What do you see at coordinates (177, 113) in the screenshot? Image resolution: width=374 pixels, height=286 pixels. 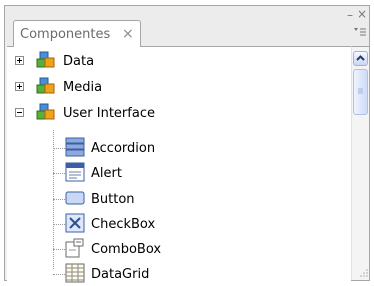 I see `tree-item-user-interface: User Interface` at bounding box center [177, 113].